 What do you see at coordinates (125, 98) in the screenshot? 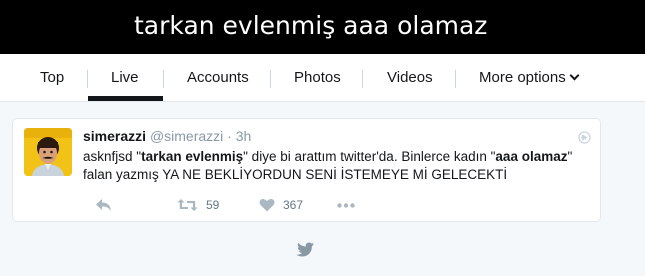
I see `active-tab-indicator` at bounding box center [125, 98].